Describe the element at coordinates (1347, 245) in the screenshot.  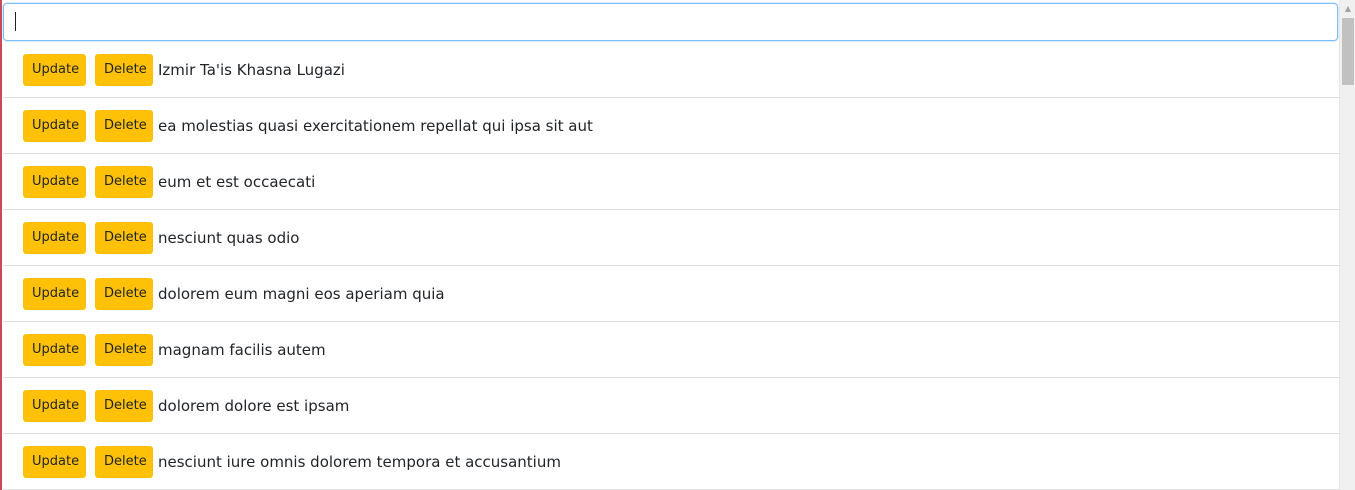
I see `vertical-scrollbar: ▲` at that location.